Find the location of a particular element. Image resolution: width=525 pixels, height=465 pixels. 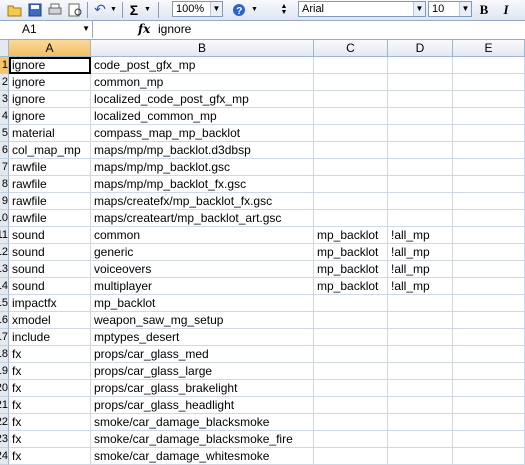

cell-b: voiceovers is located at coordinates (202, 269).